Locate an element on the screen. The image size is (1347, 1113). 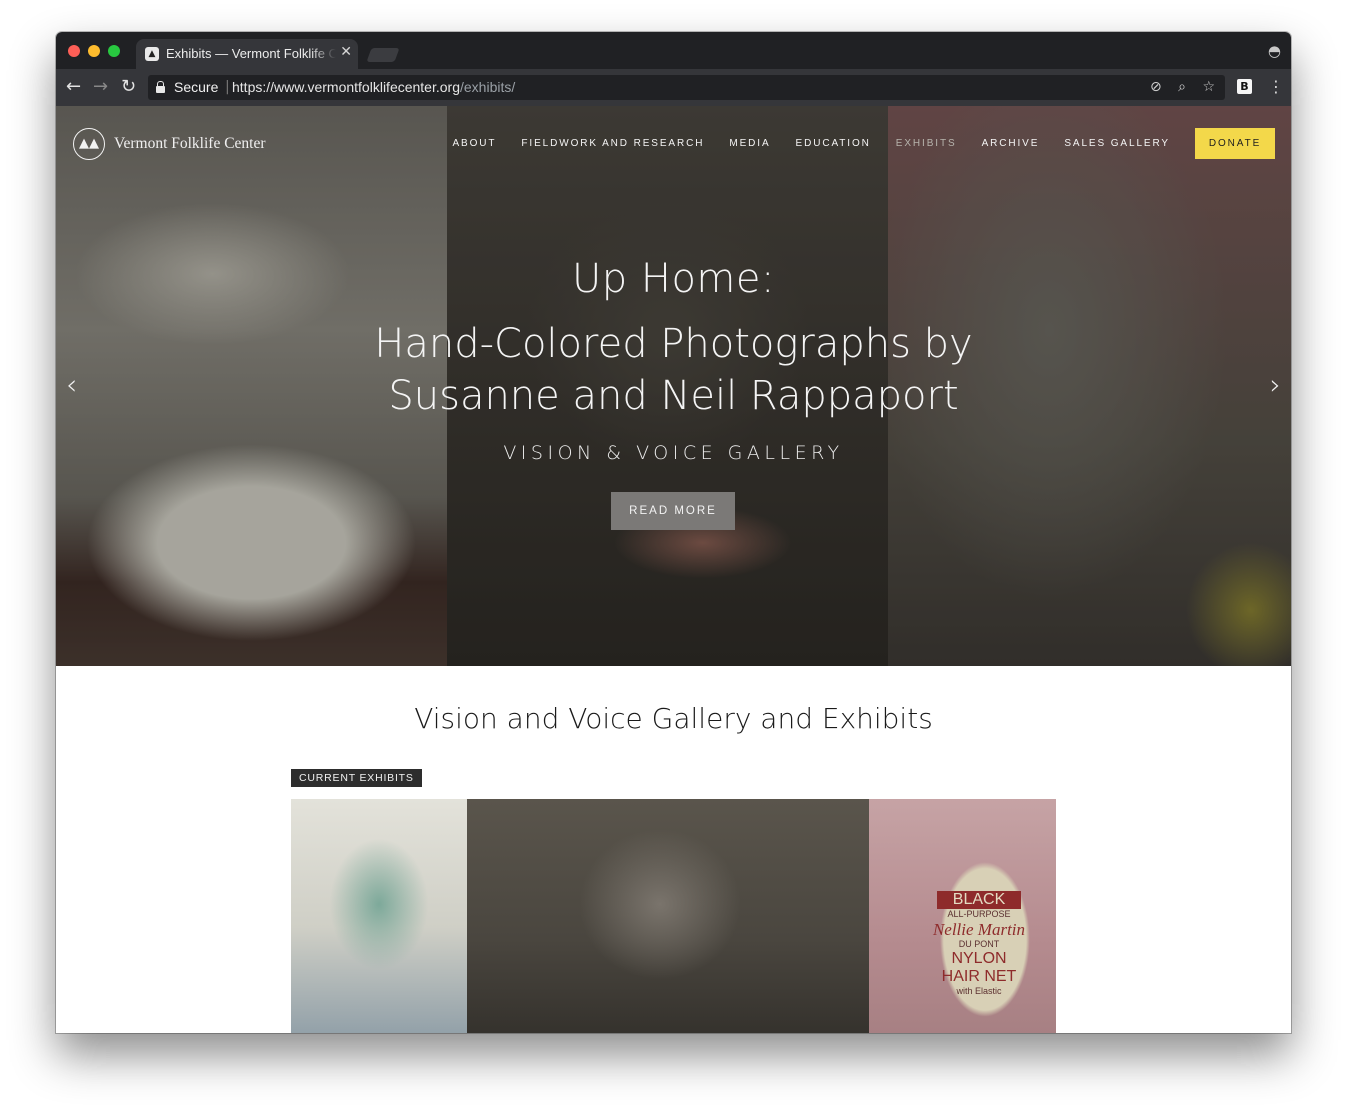
back-arrow-icon: ← is located at coordinates (73, 87).